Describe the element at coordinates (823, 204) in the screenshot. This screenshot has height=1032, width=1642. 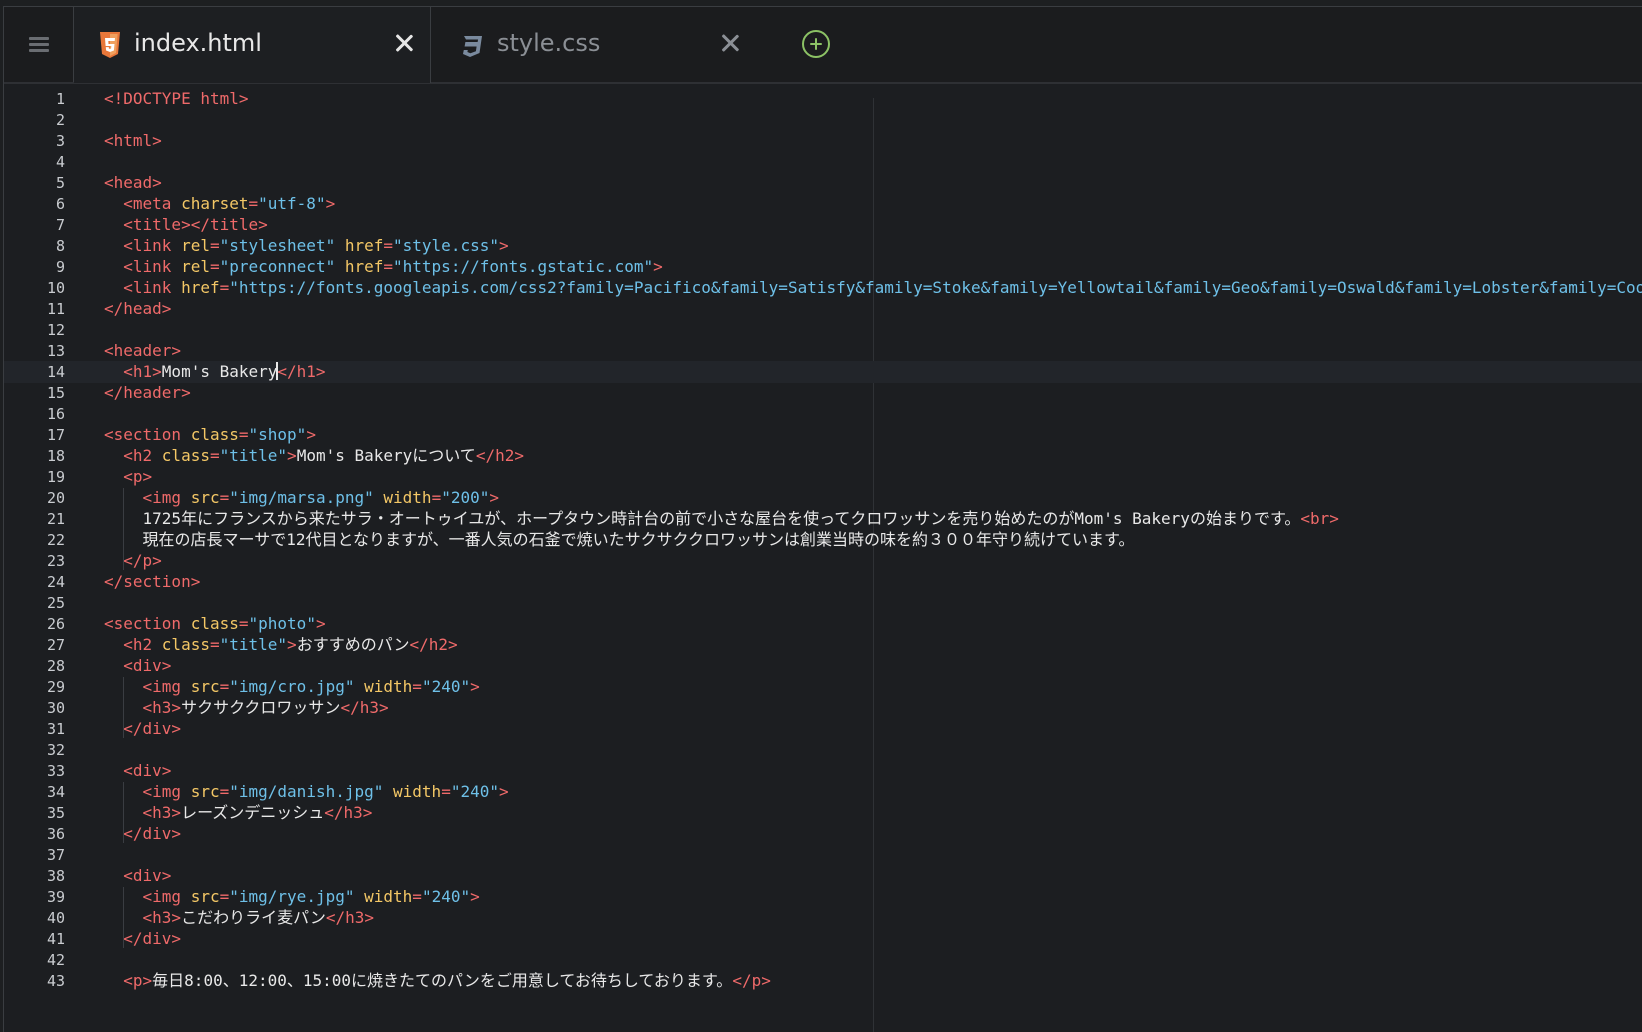
I see `code-line: 6 <meta charset="utf-8">` at that location.